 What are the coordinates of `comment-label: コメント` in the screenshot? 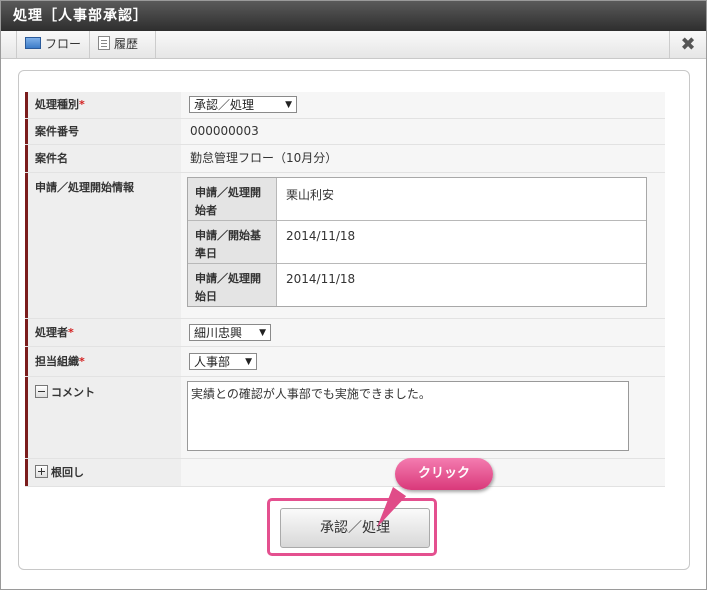 It's located at (73, 392).